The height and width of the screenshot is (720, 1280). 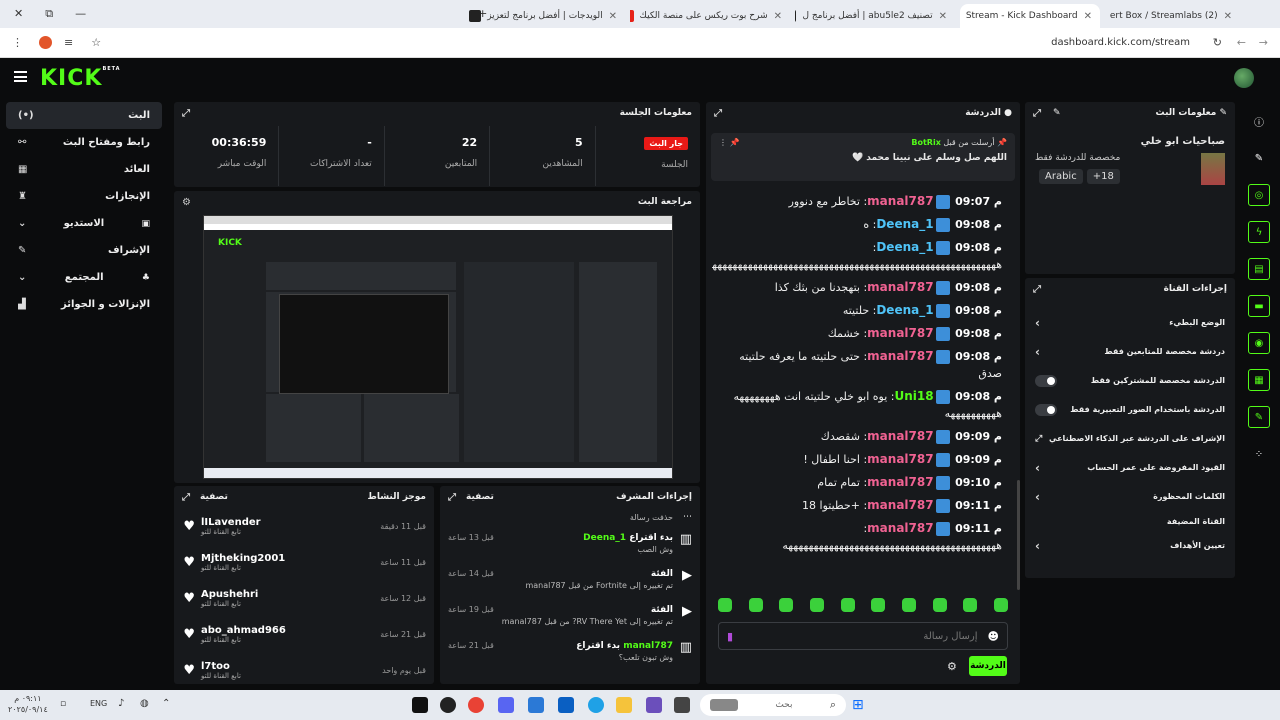 What do you see at coordinates (49, 14) in the screenshot?
I see `maximize-window-icon: ⧉` at bounding box center [49, 14].